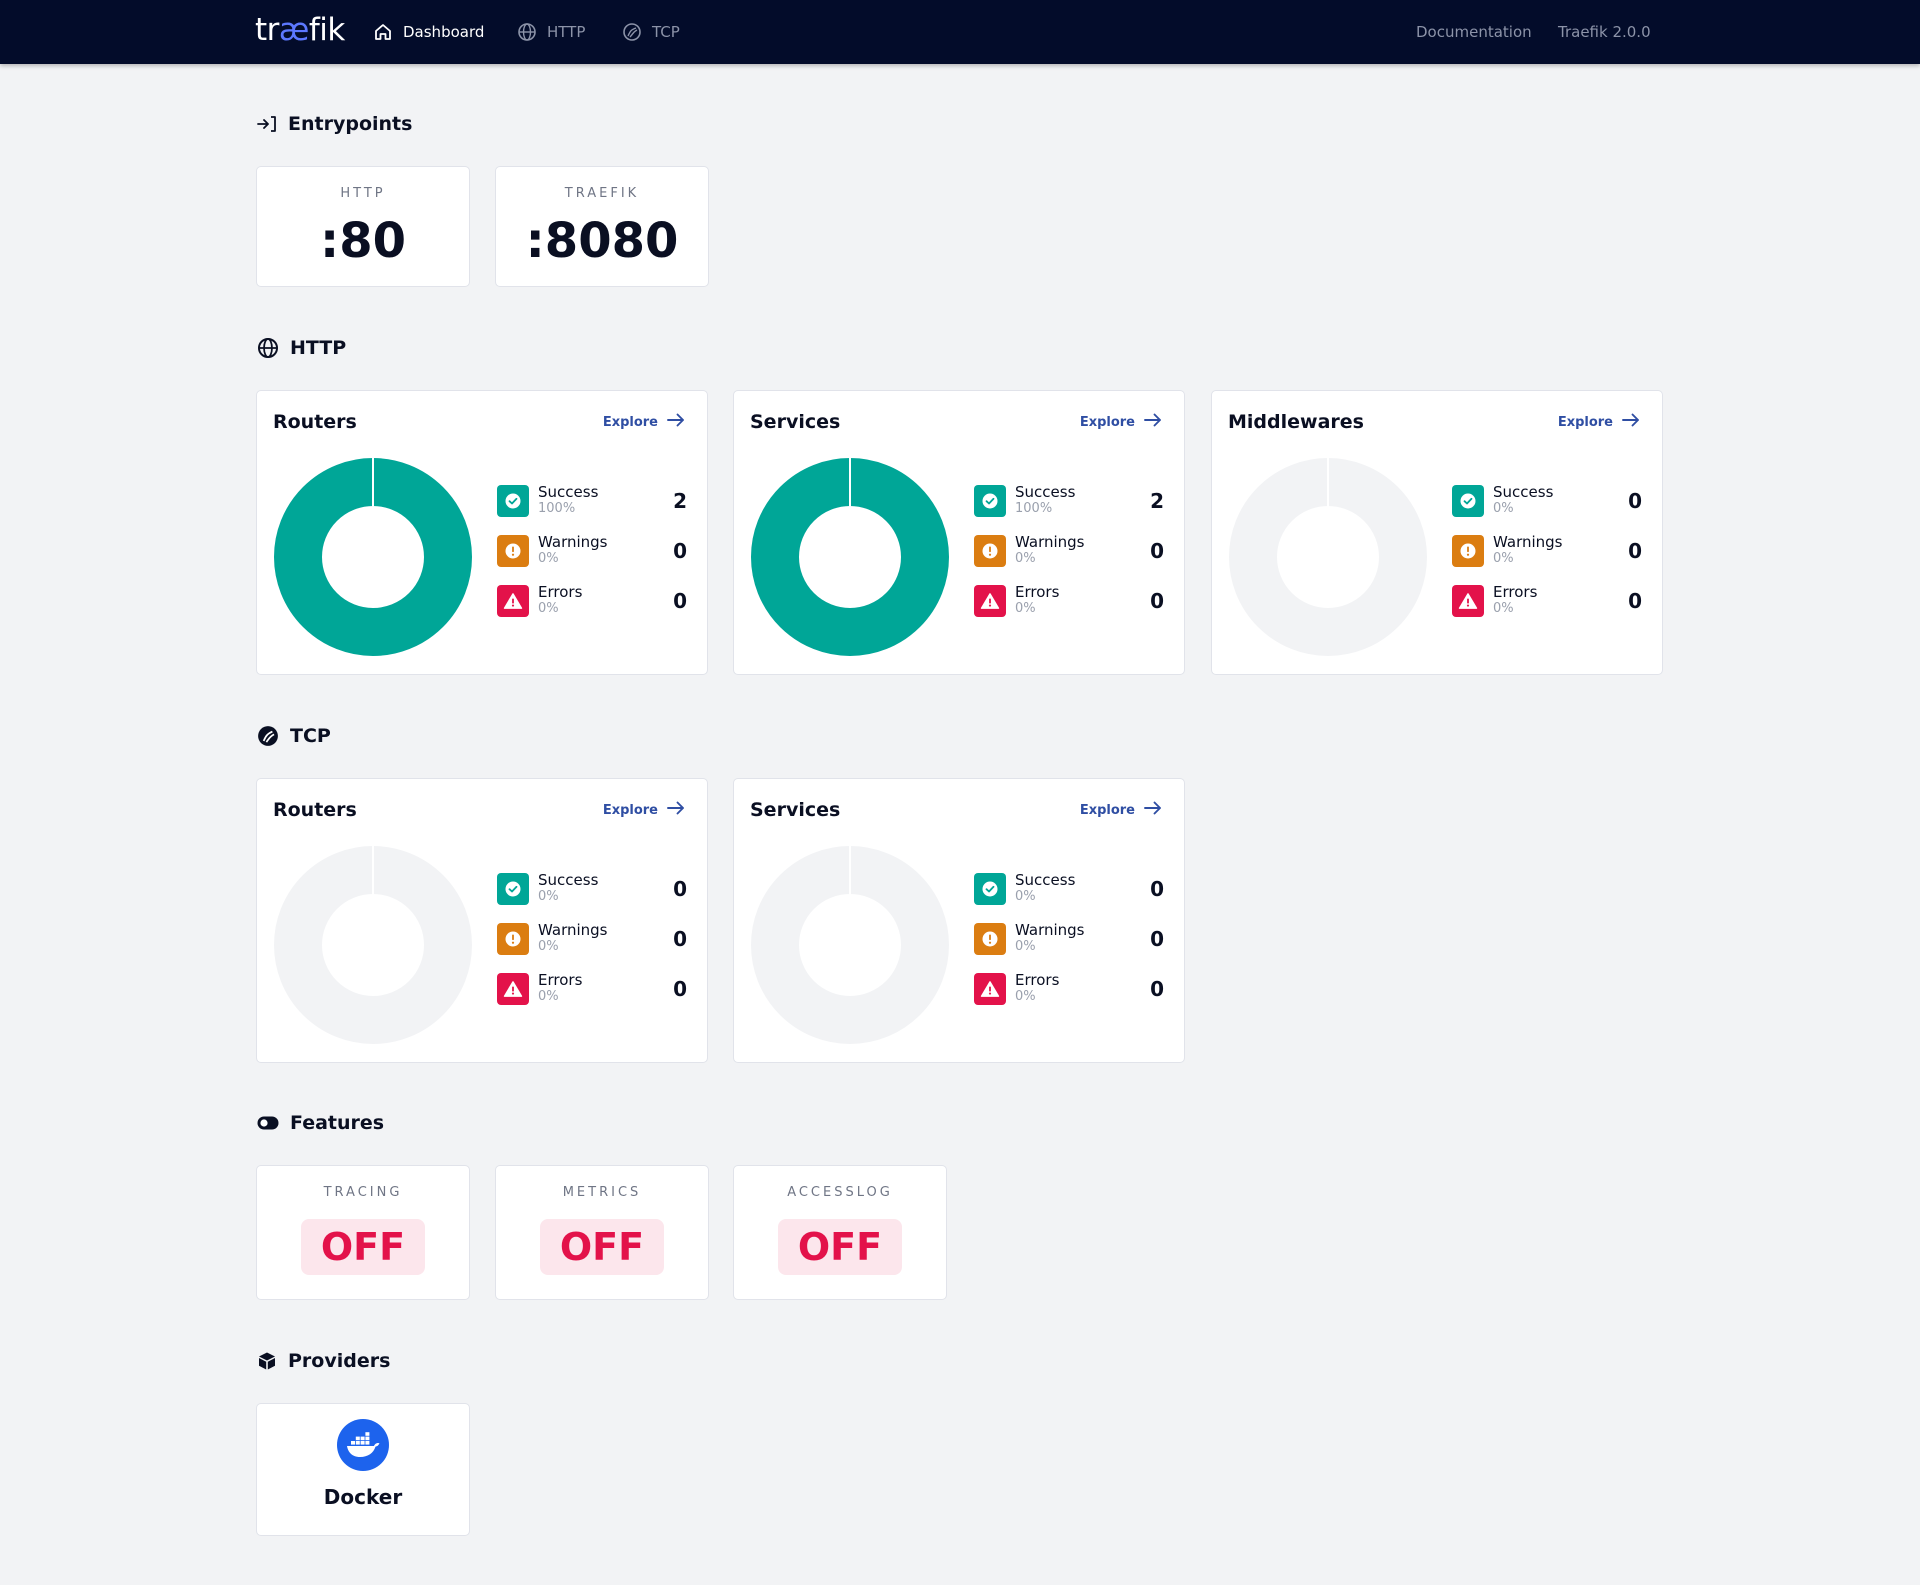 The image size is (1920, 1585). Describe the element at coordinates (318, 348) in the screenshot. I see `http-title-text: HTTP` at that location.